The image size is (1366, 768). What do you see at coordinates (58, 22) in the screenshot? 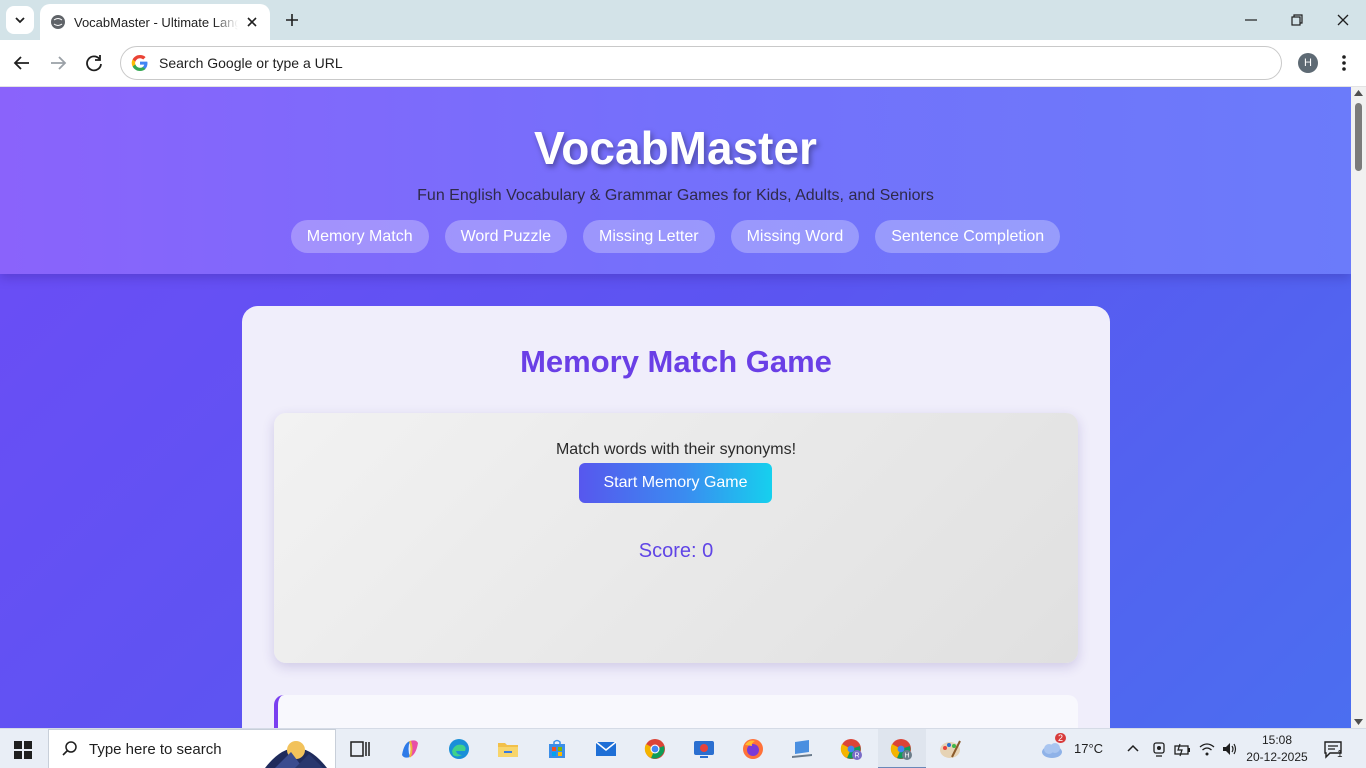
I see `globe-icon` at bounding box center [58, 22].